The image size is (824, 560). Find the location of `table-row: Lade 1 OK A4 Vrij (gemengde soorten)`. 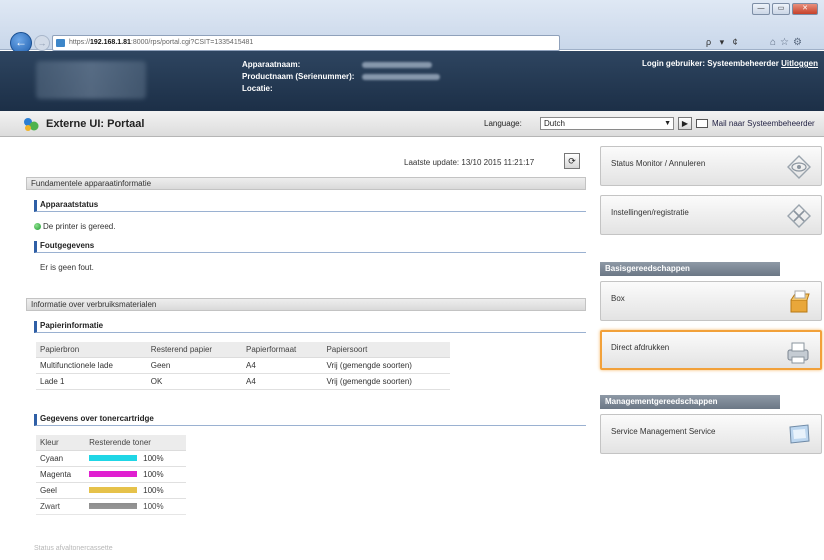

table-row: Lade 1 OK A4 Vrij (gemengde soorten) is located at coordinates (243, 381).